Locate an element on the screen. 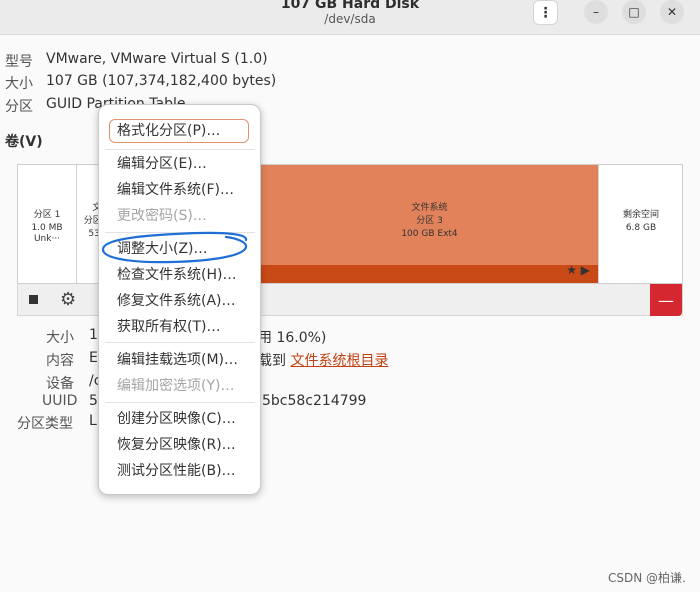  annotation-circle is located at coordinates (174, 247).